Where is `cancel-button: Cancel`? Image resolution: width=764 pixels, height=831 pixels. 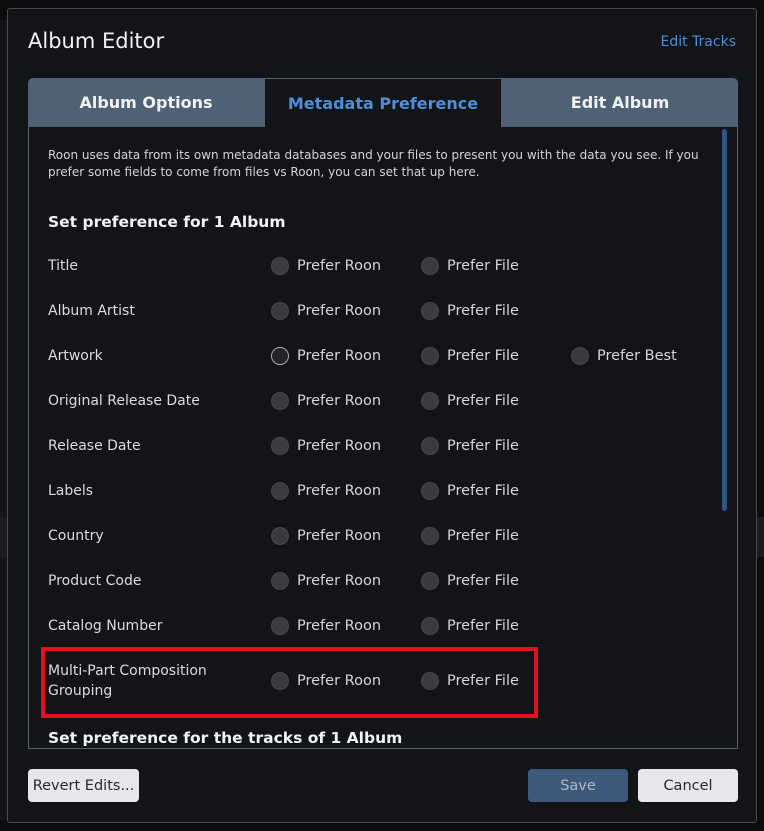
cancel-button: Cancel is located at coordinates (688, 785).